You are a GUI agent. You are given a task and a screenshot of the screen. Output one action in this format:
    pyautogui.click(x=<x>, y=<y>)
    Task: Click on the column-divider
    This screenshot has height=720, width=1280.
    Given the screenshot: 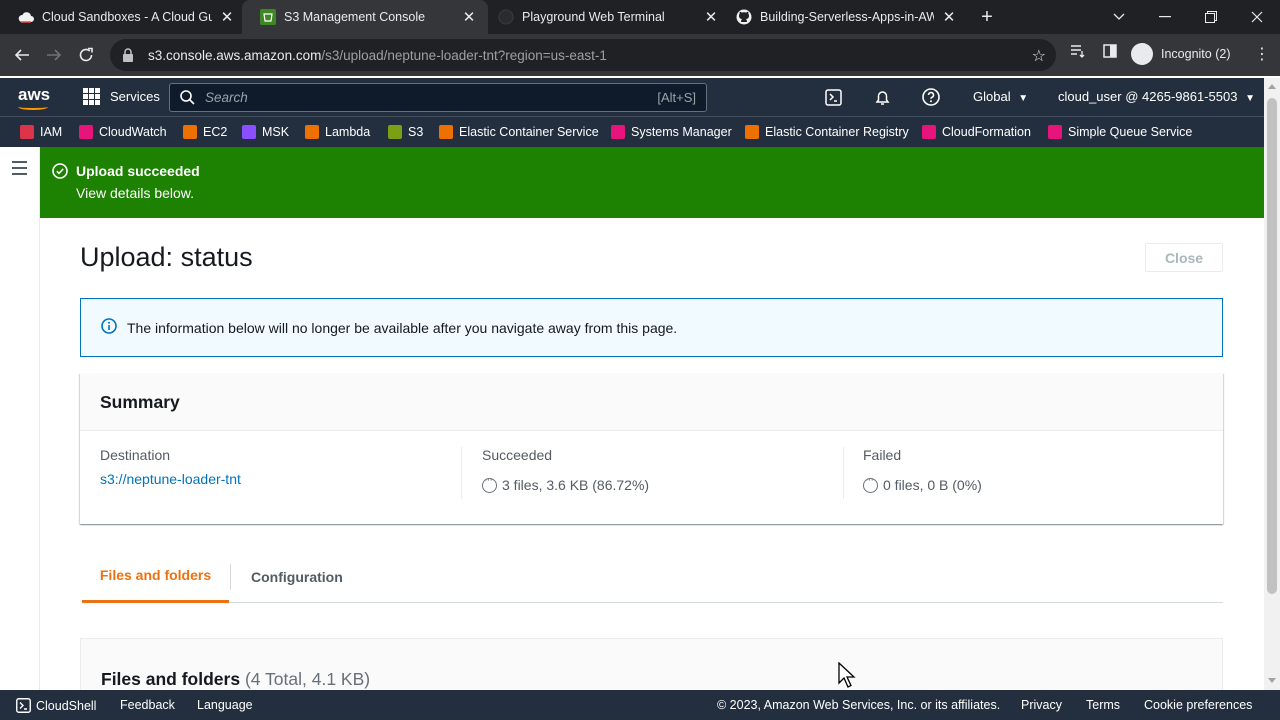 What is the action you would take?
    pyautogui.click(x=461, y=473)
    